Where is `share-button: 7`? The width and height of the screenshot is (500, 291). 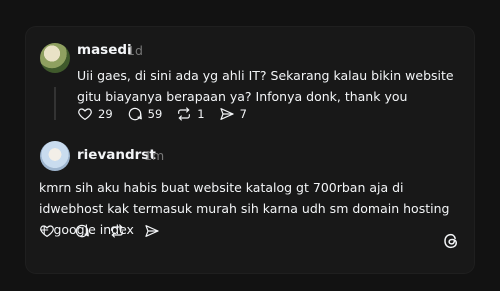
share-button: 7 is located at coordinates (233, 114).